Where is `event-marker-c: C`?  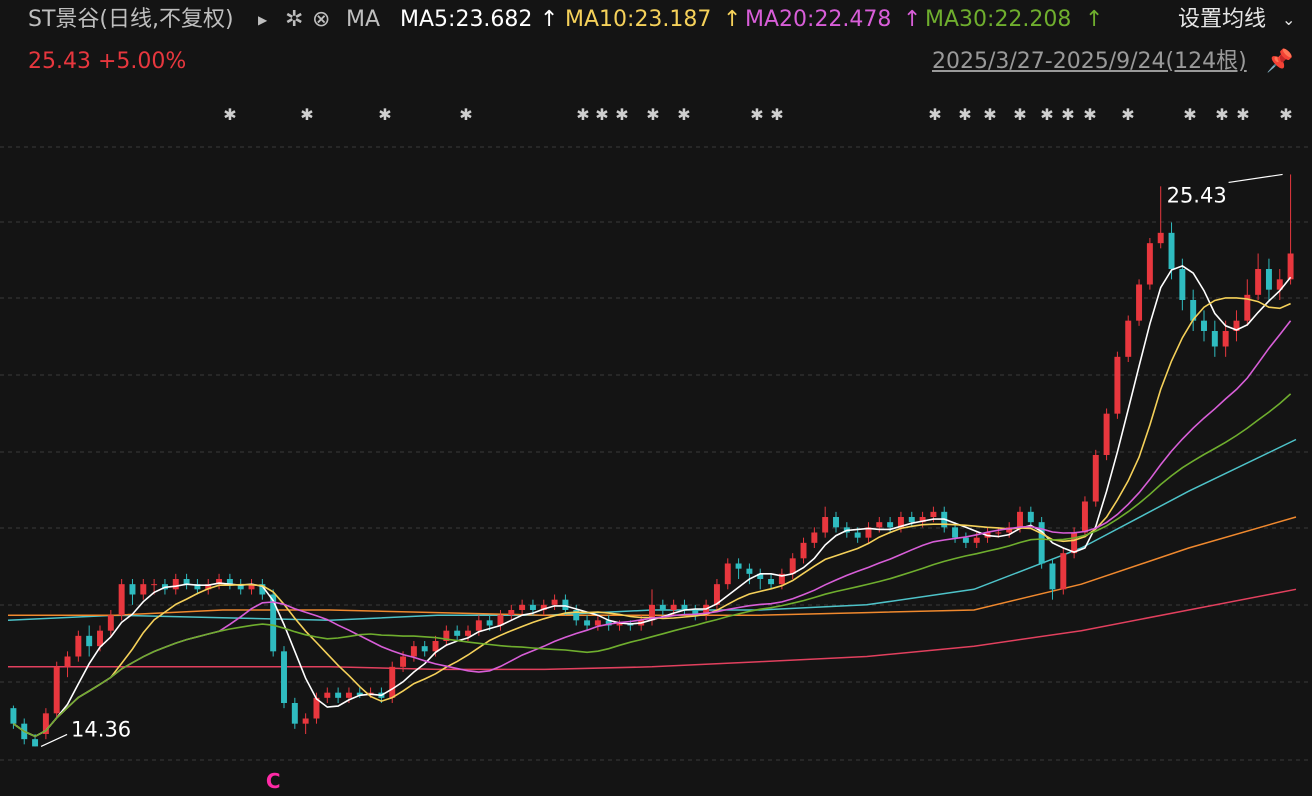
event-marker-c: C is located at coordinates (273, 781).